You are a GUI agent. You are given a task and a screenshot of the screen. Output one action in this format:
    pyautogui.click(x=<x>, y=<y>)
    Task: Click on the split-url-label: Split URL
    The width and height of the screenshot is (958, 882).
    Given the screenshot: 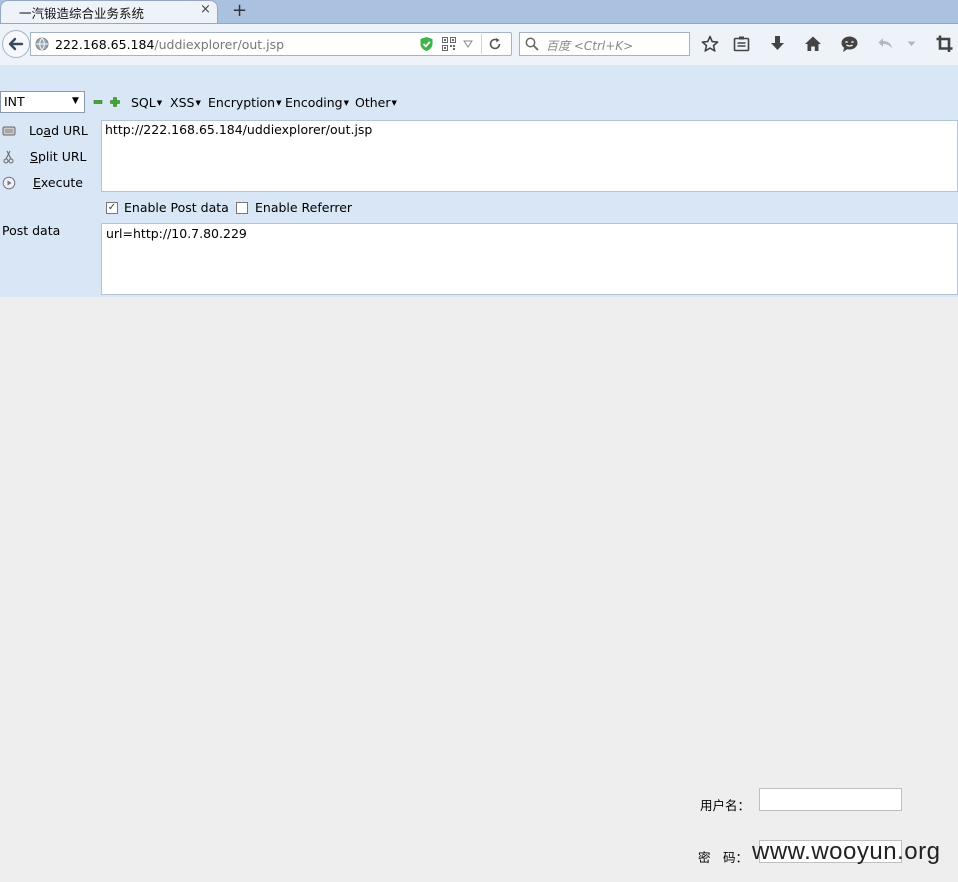 What is the action you would take?
    pyautogui.click(x=58, y=156)
    